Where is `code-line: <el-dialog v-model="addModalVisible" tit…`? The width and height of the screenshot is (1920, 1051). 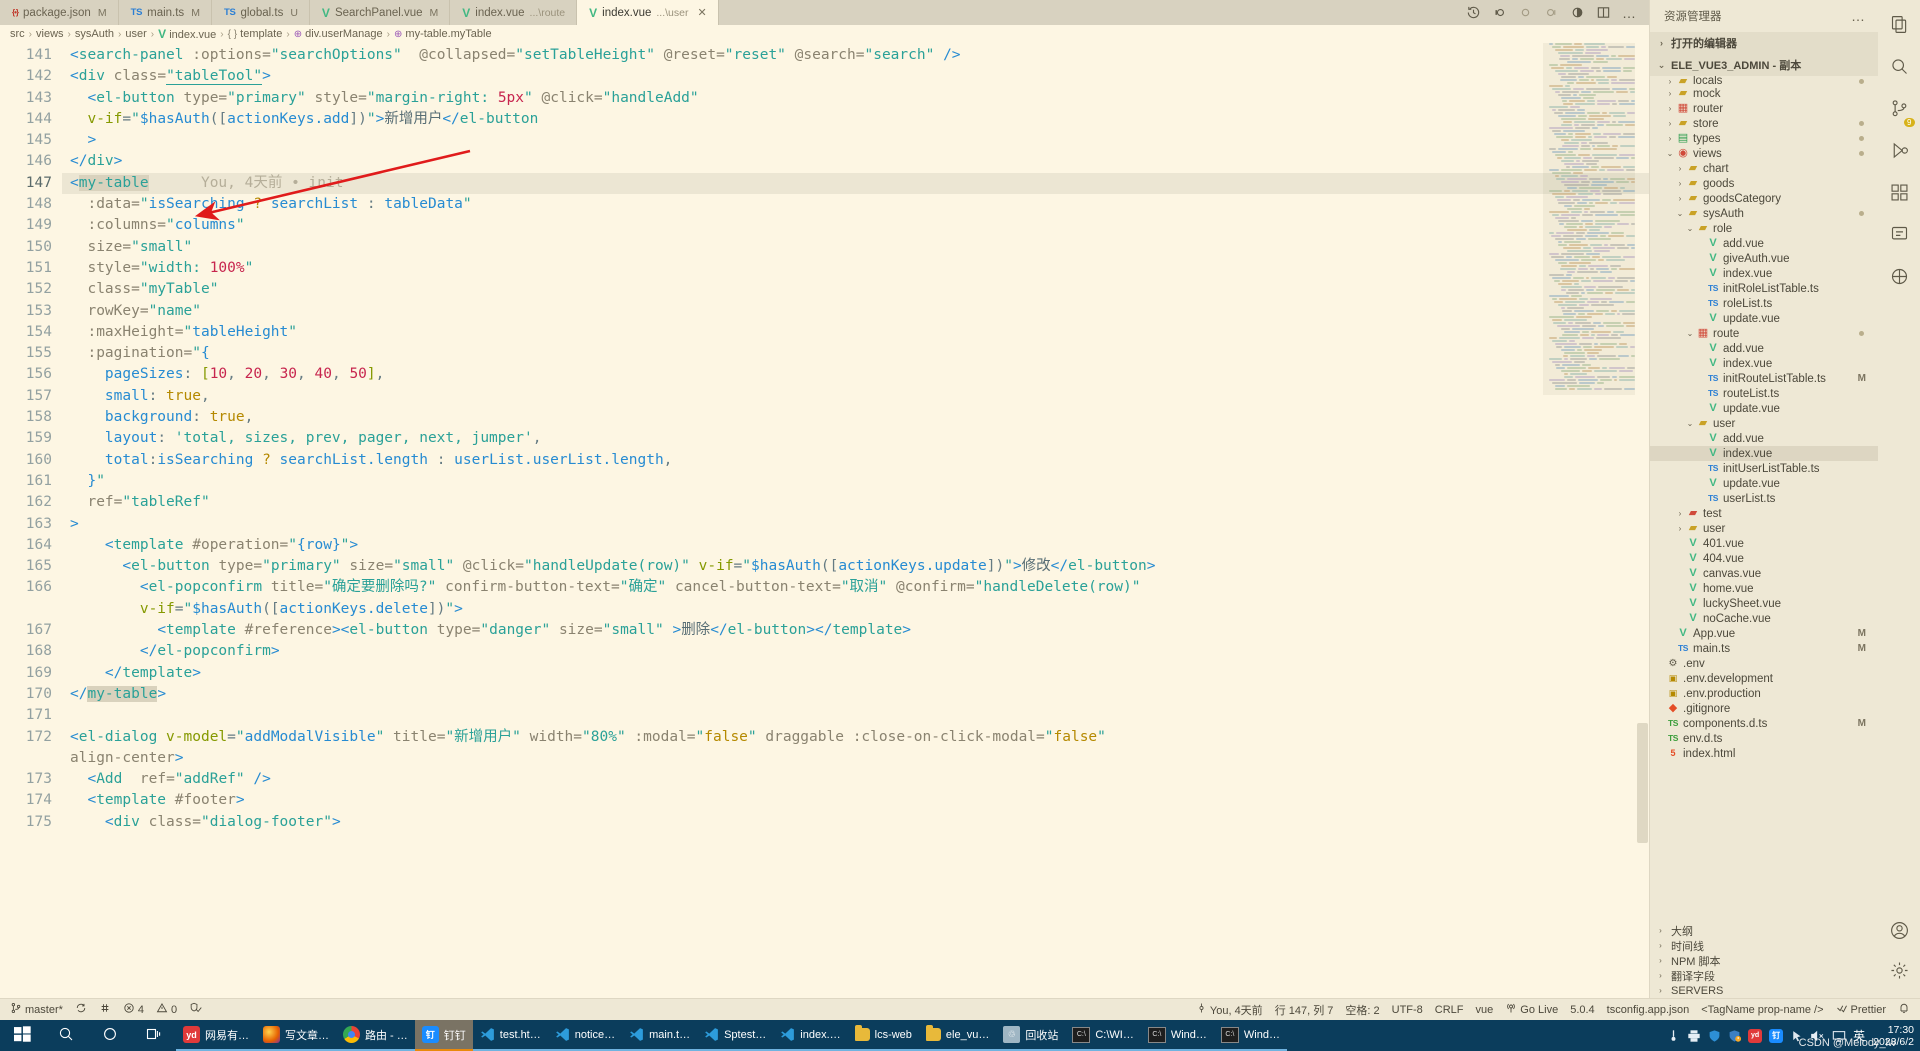
code-line: <el-dialog v-model="addModalVisible" tit… is located at coordinates (855, 737).